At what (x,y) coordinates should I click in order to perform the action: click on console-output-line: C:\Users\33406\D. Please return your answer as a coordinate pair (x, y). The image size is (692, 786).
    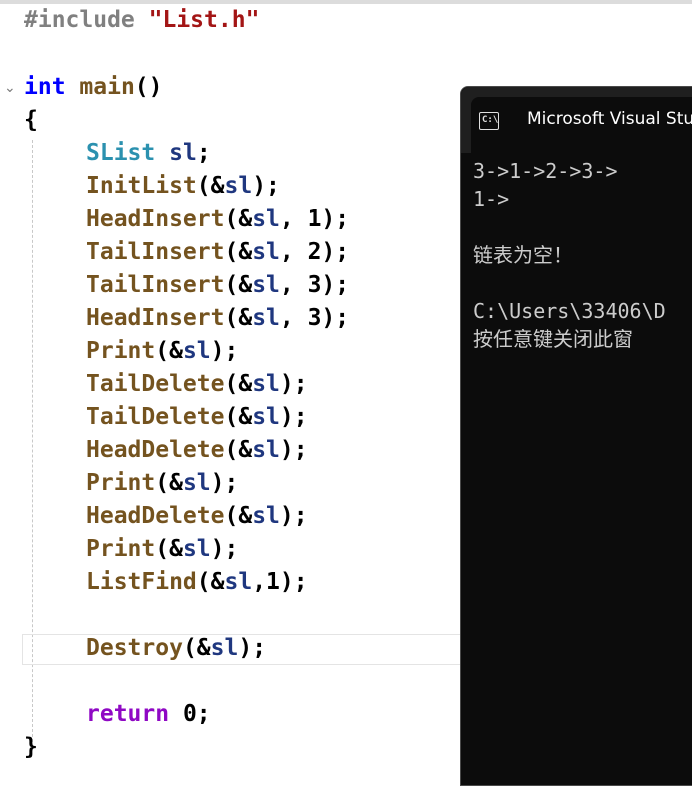
    Looking at the image, I should click on (569, 311).